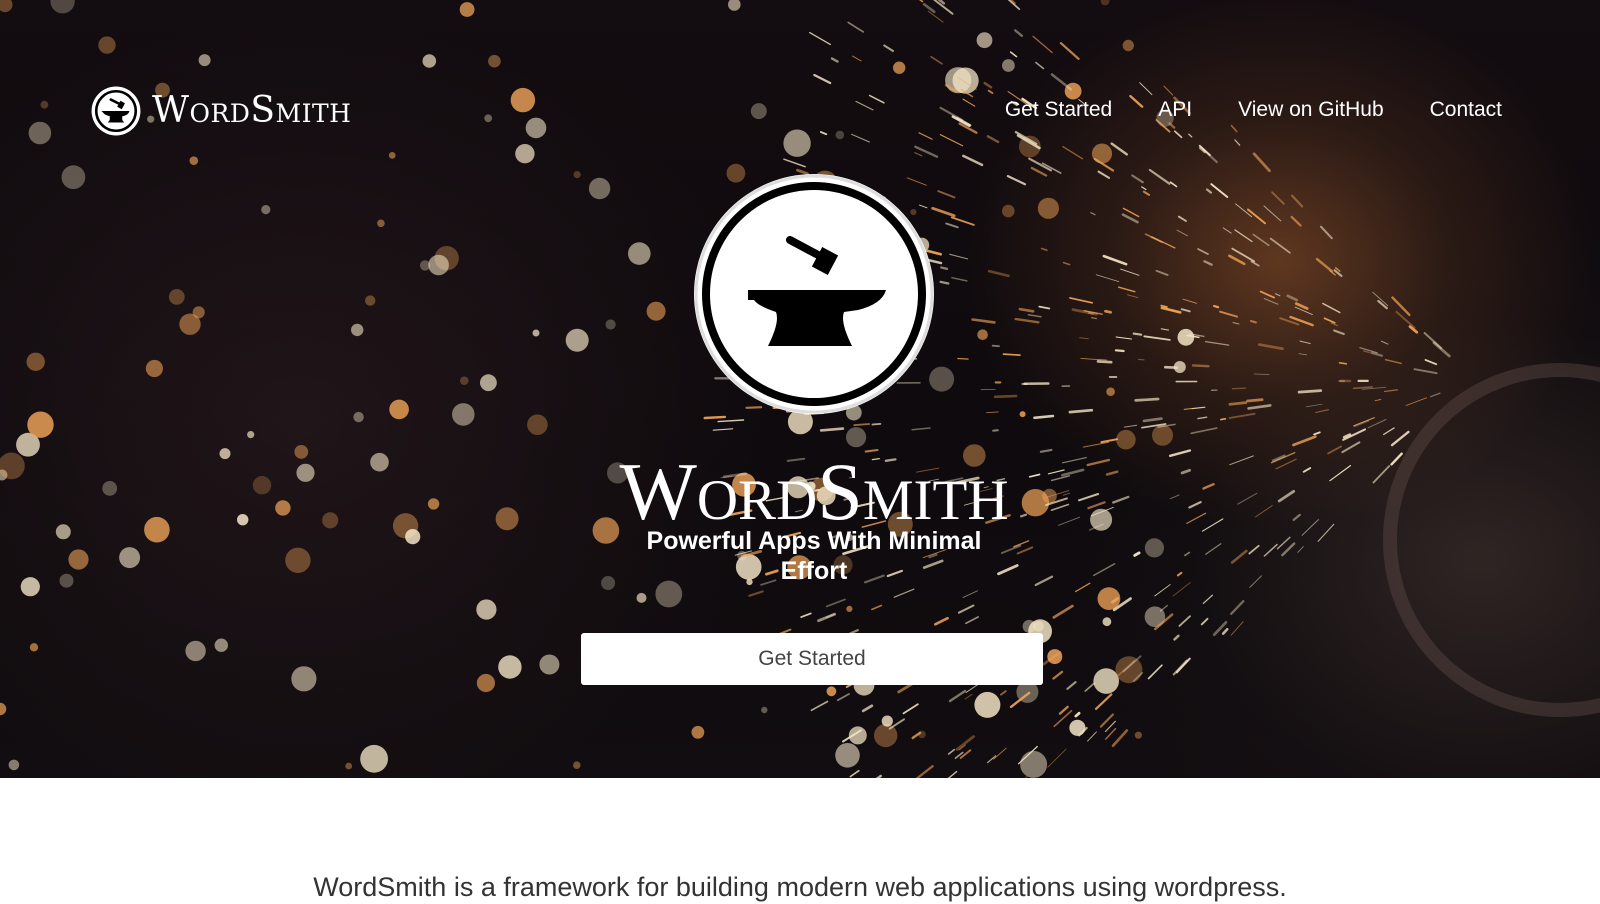 The image size is (1600, 904). I want to click on hero-tagline: Powerful Apps With Minimal Effort, so click(814, 556).